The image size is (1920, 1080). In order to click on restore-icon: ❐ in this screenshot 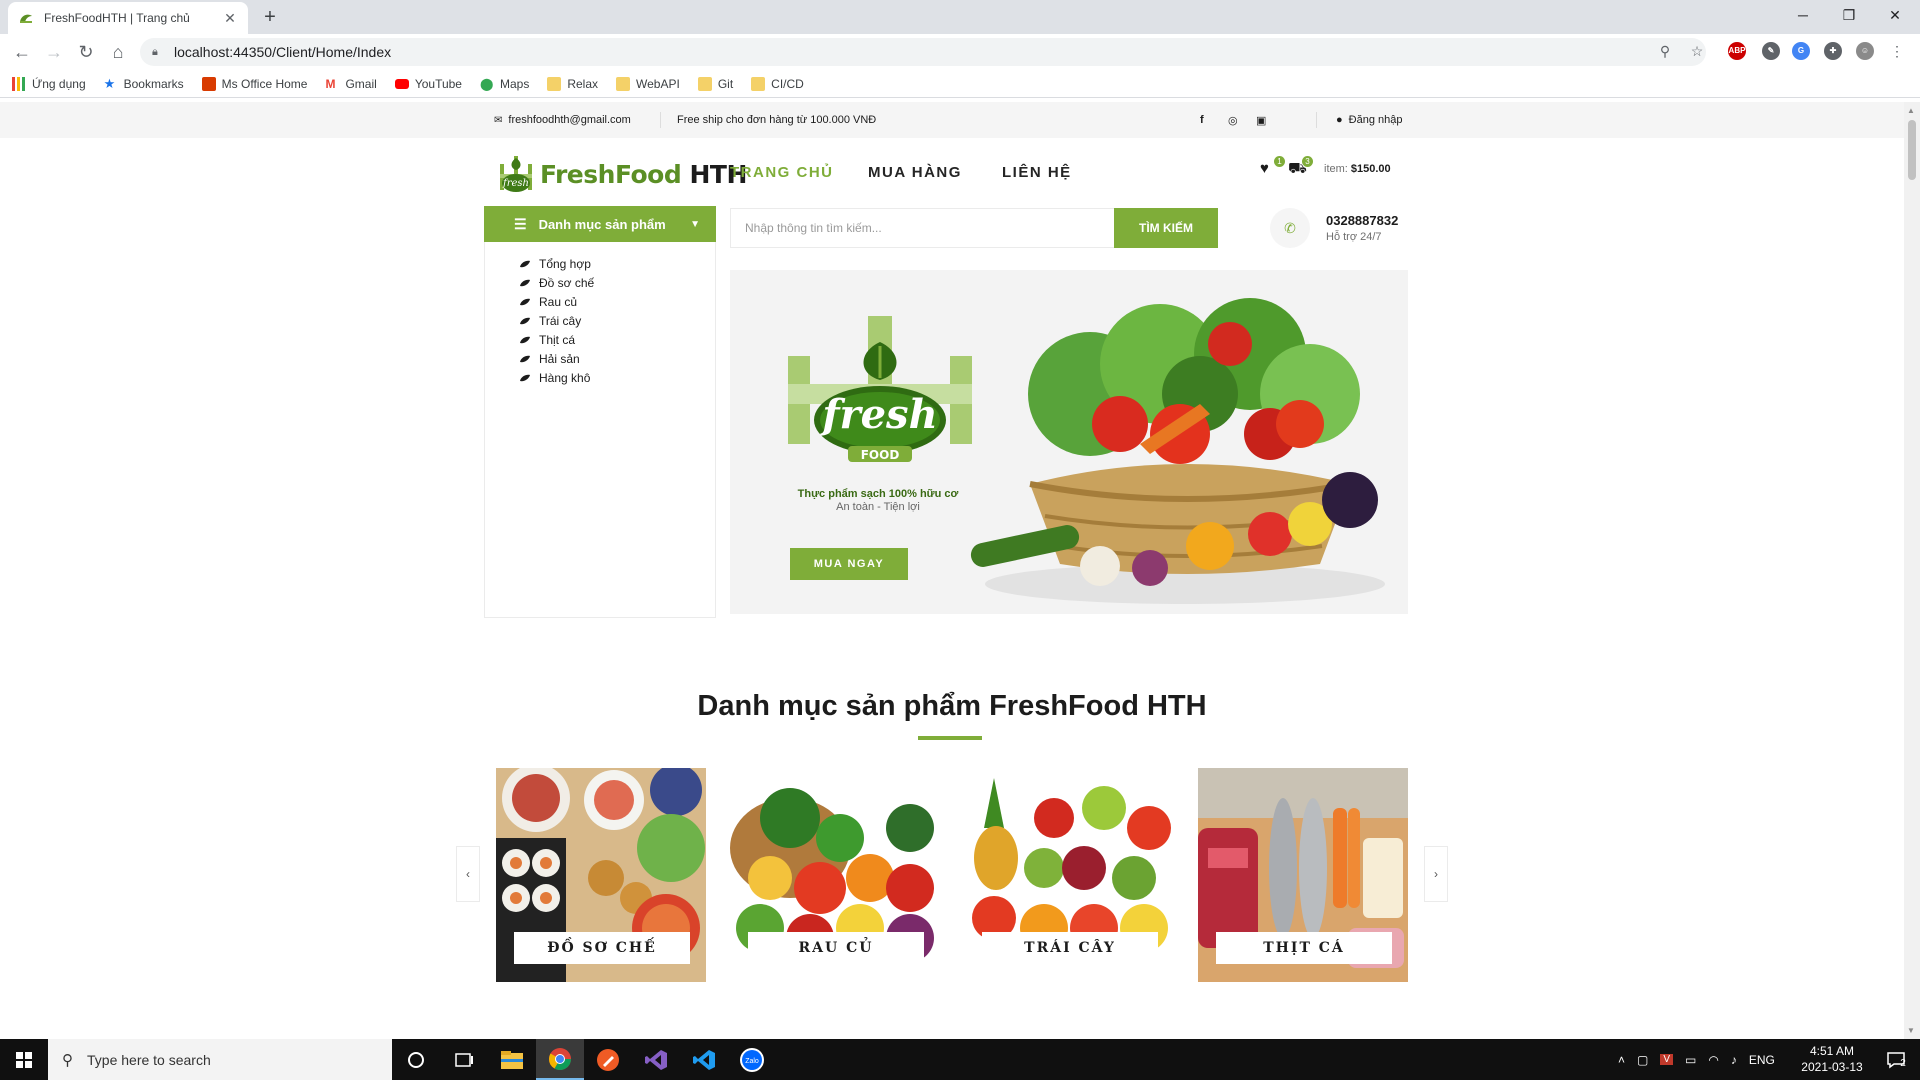, I will do `click(1849, 16)`.